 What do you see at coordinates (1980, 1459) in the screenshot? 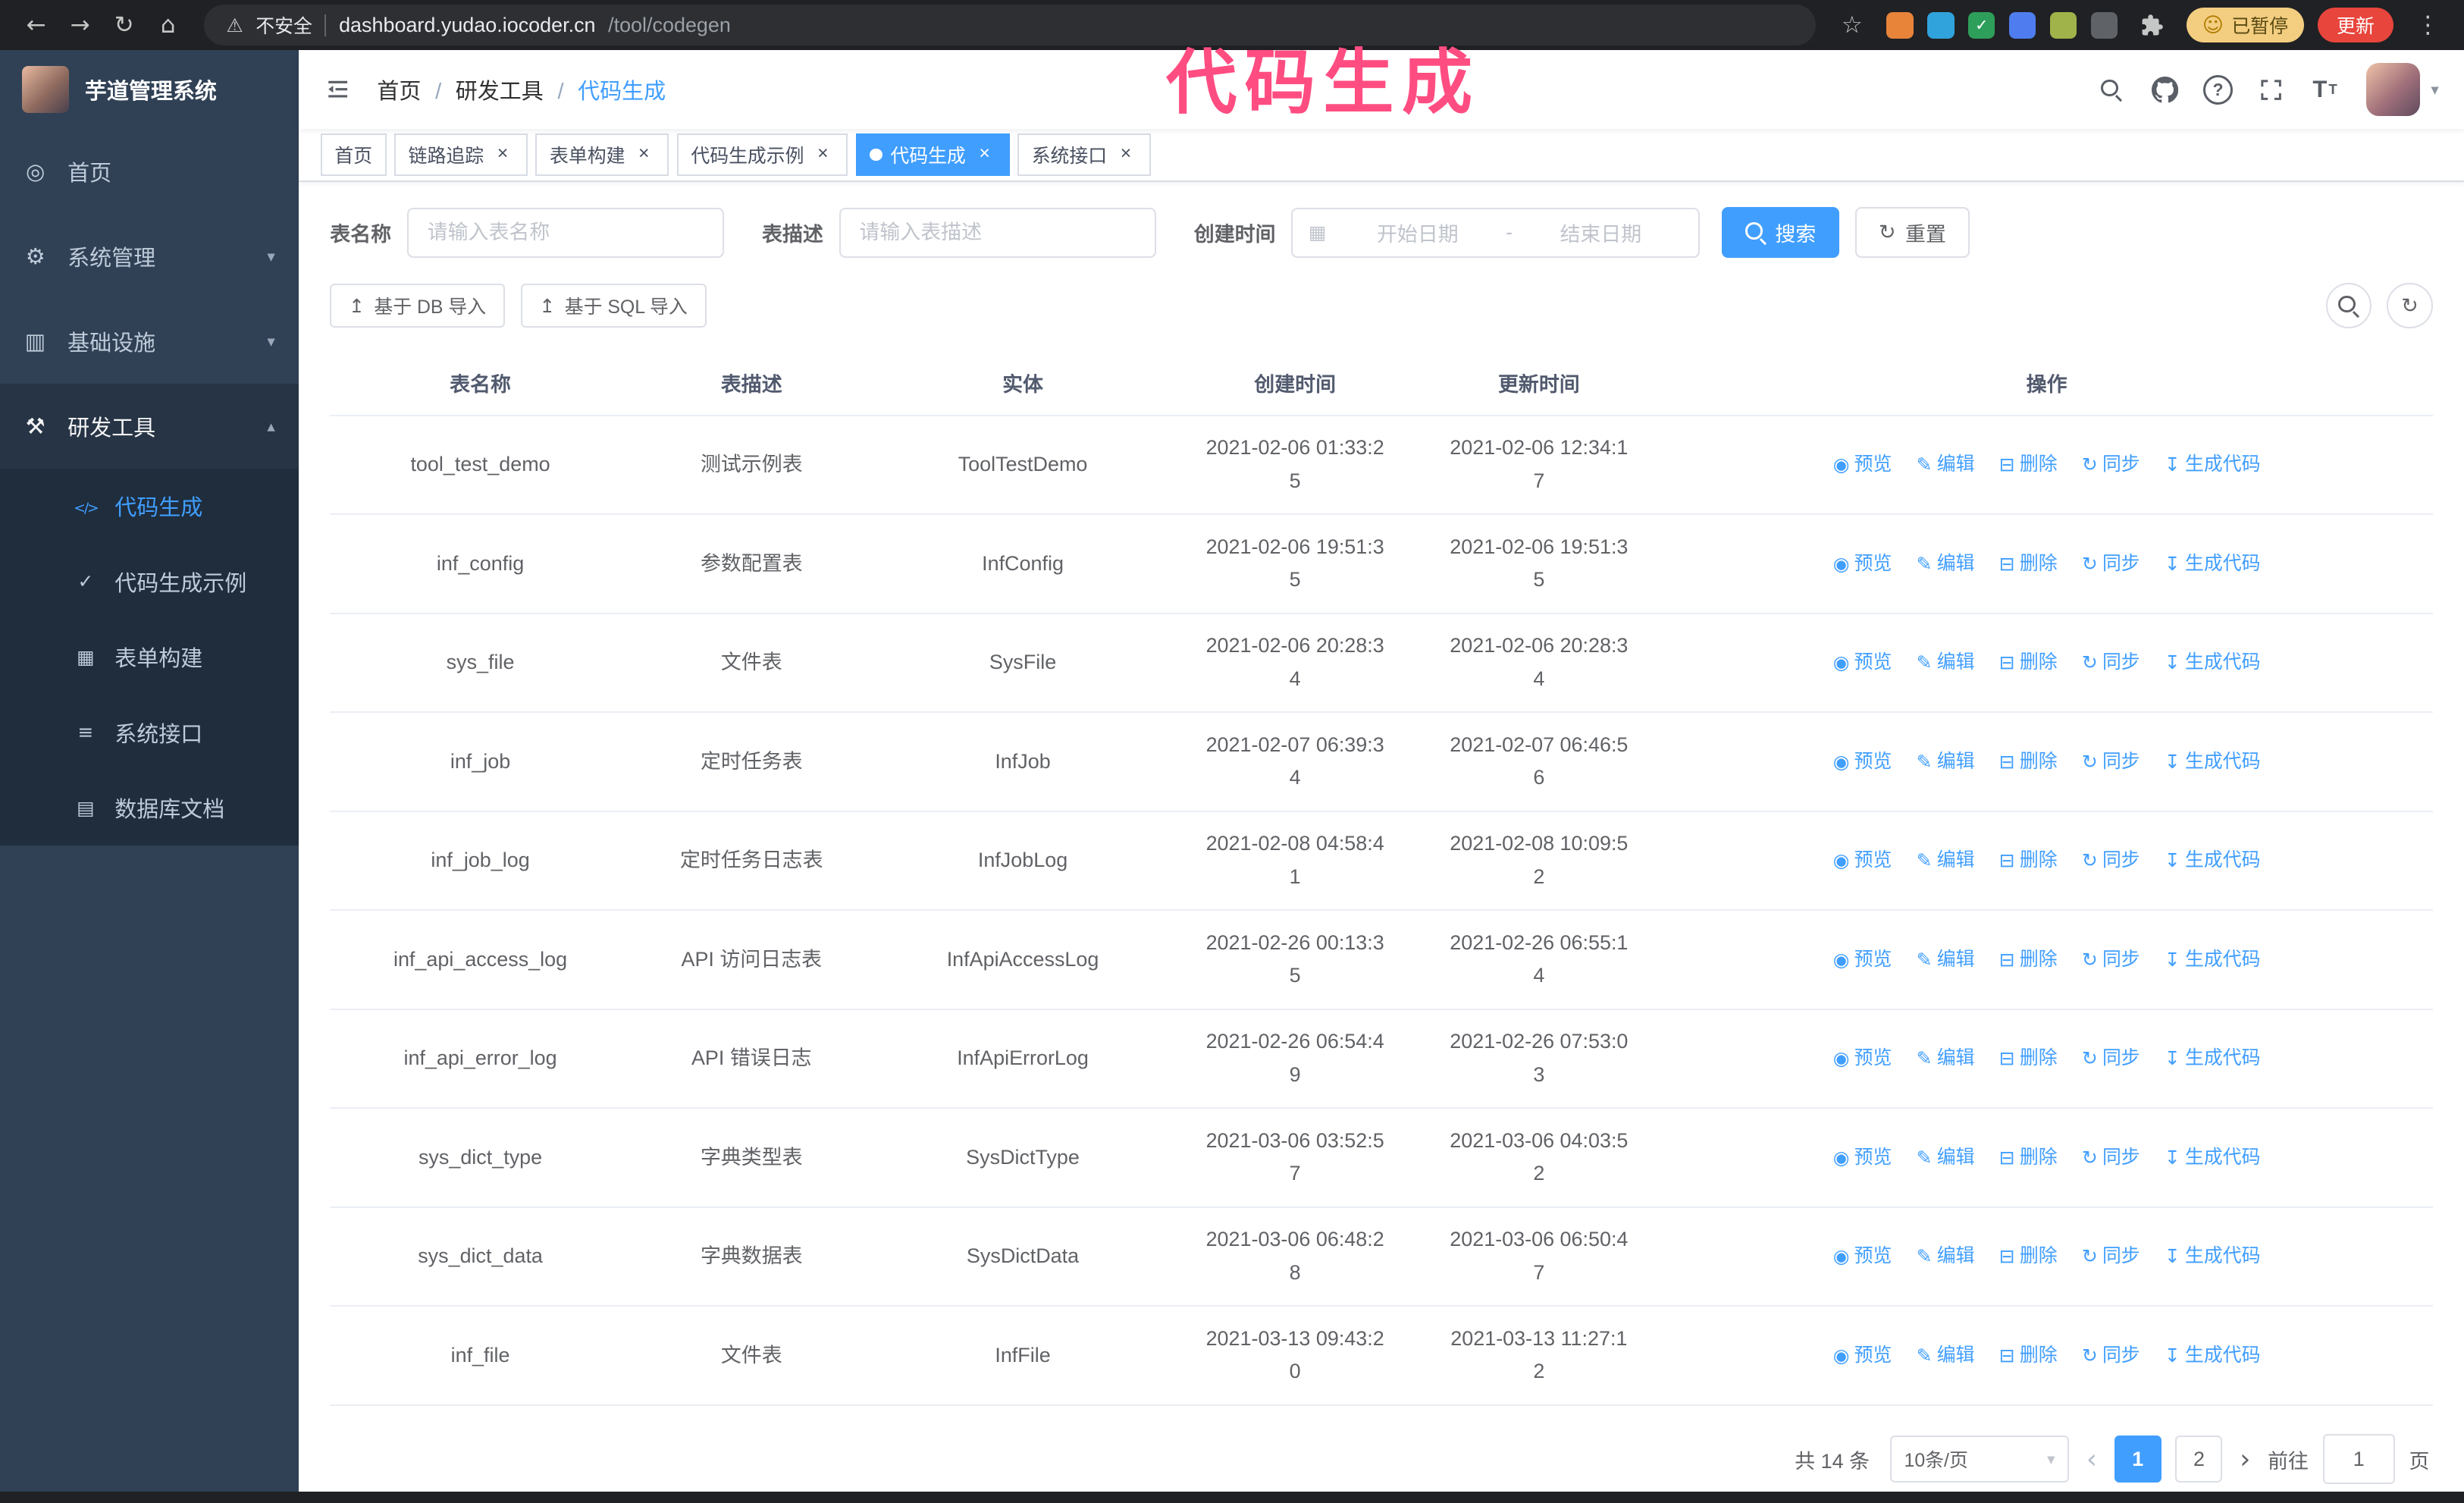
I see `page-size-select: 10条/页` at bounding box center [1980, 1459].